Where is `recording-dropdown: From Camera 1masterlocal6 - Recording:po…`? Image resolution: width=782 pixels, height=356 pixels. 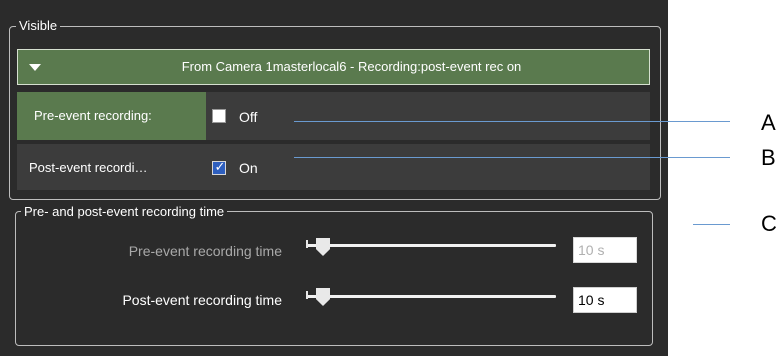
recording-dropdown: From Camera 1masterlocal6 - Recording:po… is located at coordinates (333, 67).